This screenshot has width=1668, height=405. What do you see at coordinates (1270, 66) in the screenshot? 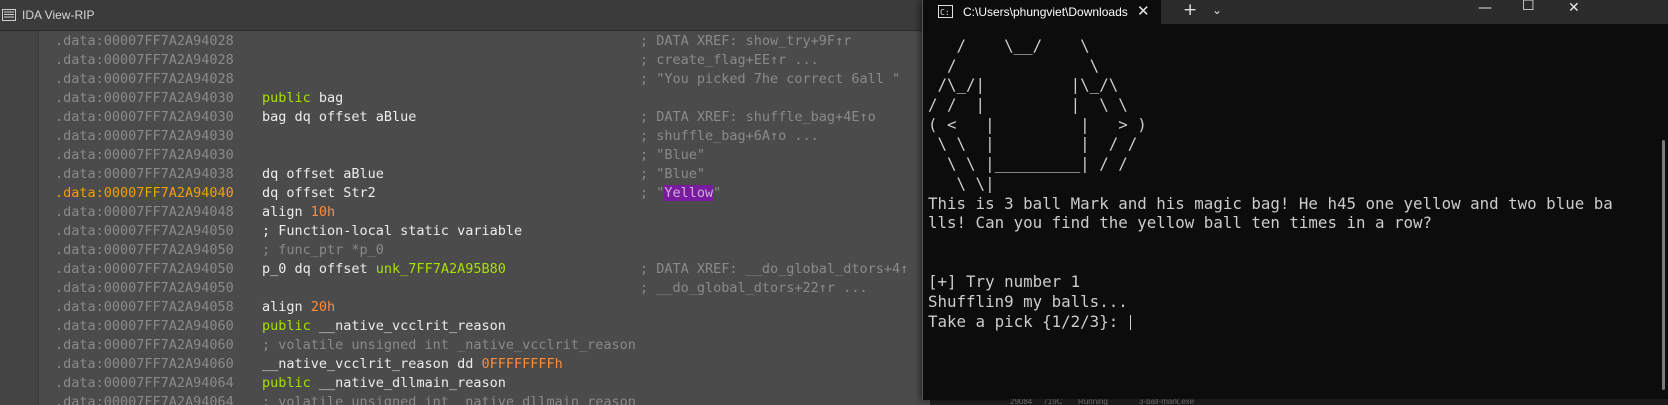
I see `terminal-line: / \` at bounding box center [1270, 66].